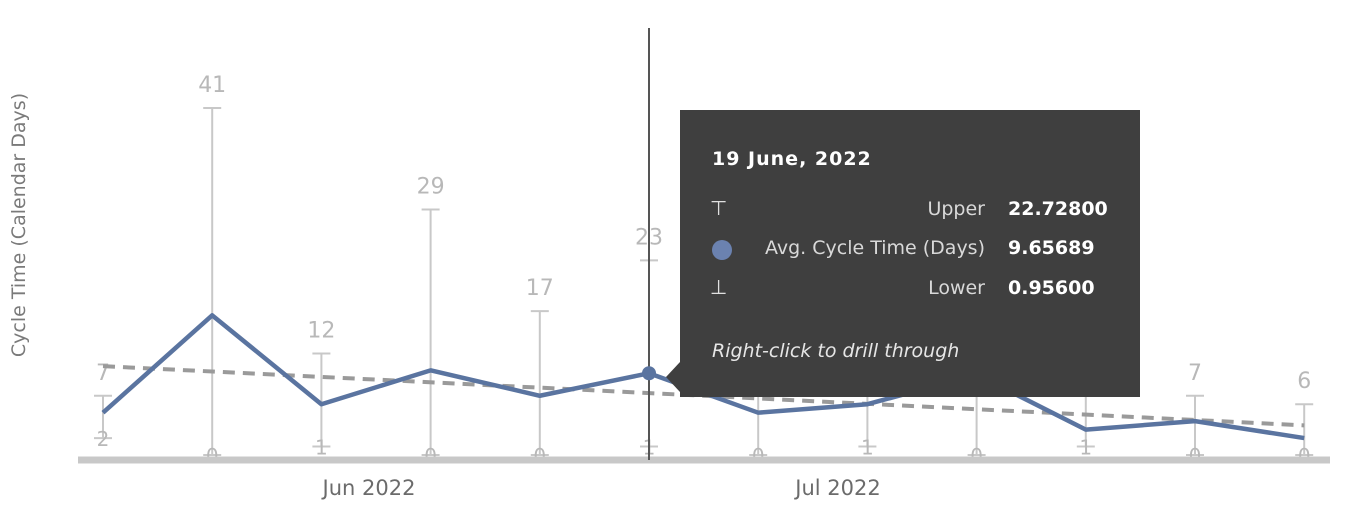 The height and width of the screenshot is (522, 1356). Describe the element at coordinates (1051, 288) in the screenshot. I see `tooltip-value-lower: 0.95600` at that location.